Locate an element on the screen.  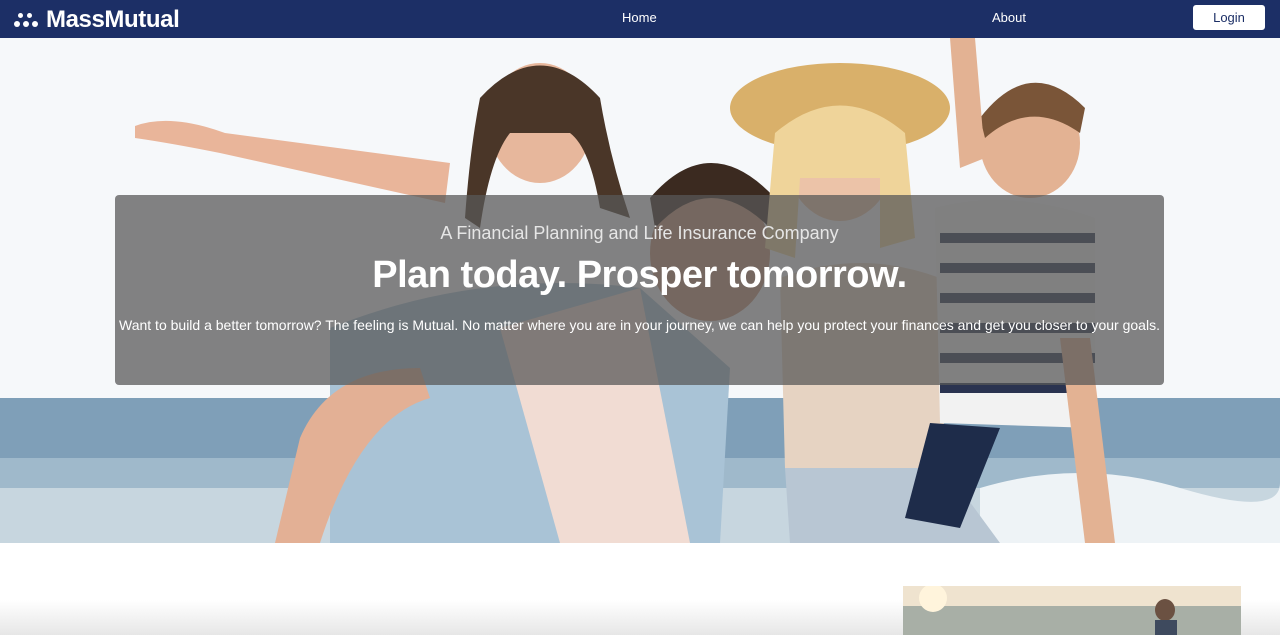
login-button: Login is located at coordinates (1229, 17).